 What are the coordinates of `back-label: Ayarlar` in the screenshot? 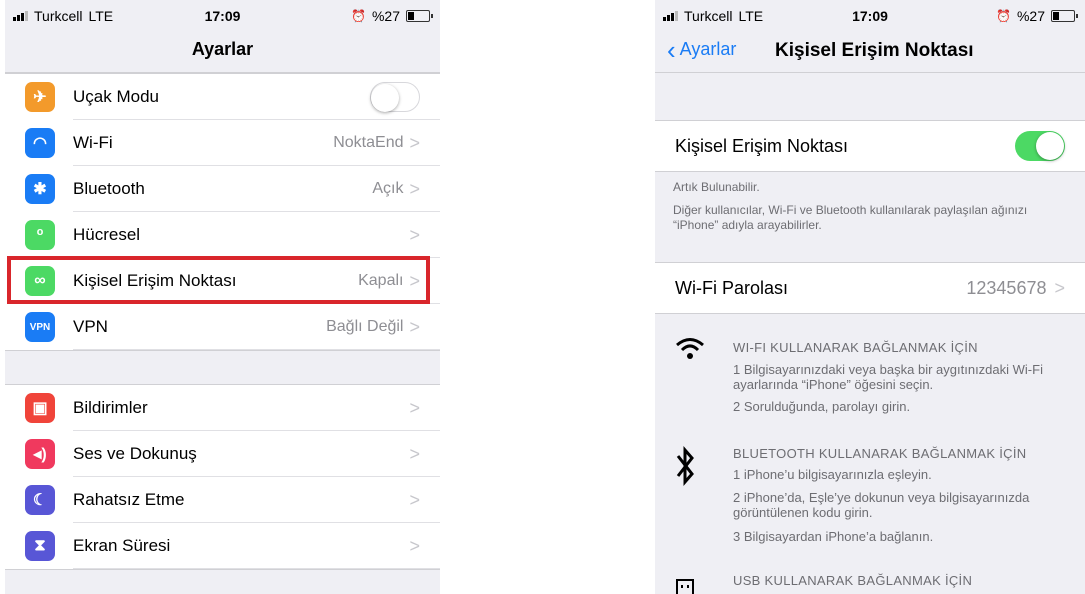 It's located at (708, 49).